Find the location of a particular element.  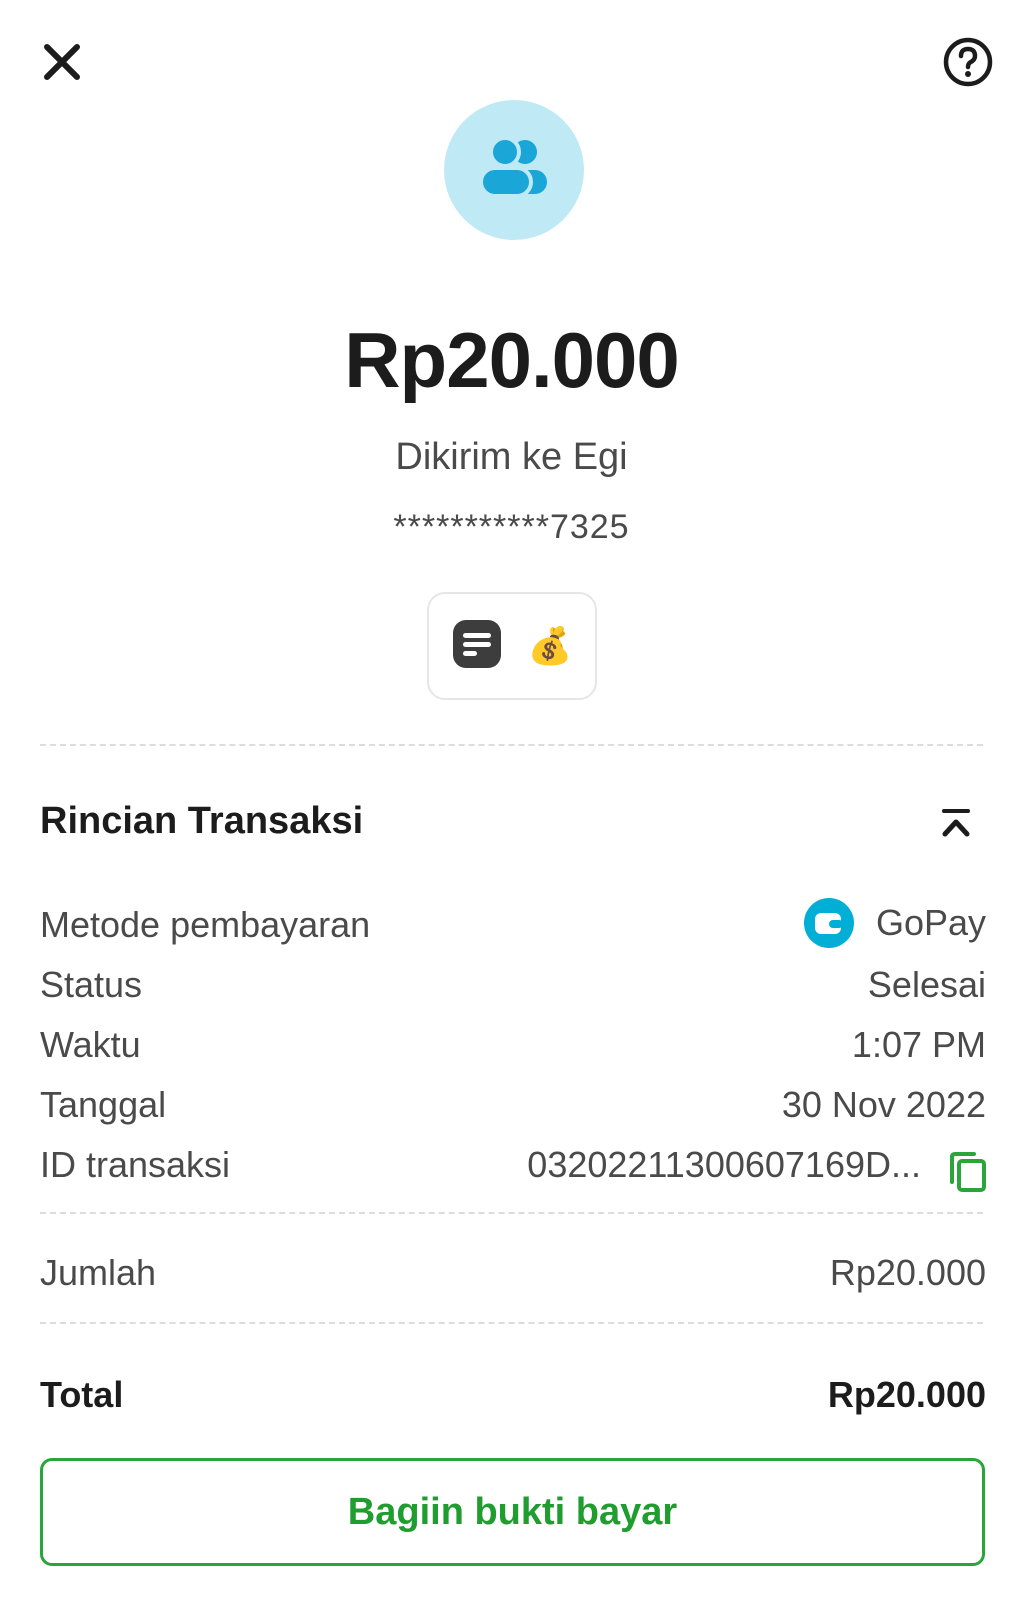

gopay-wallet-icon is located at coordinates (828, 923).